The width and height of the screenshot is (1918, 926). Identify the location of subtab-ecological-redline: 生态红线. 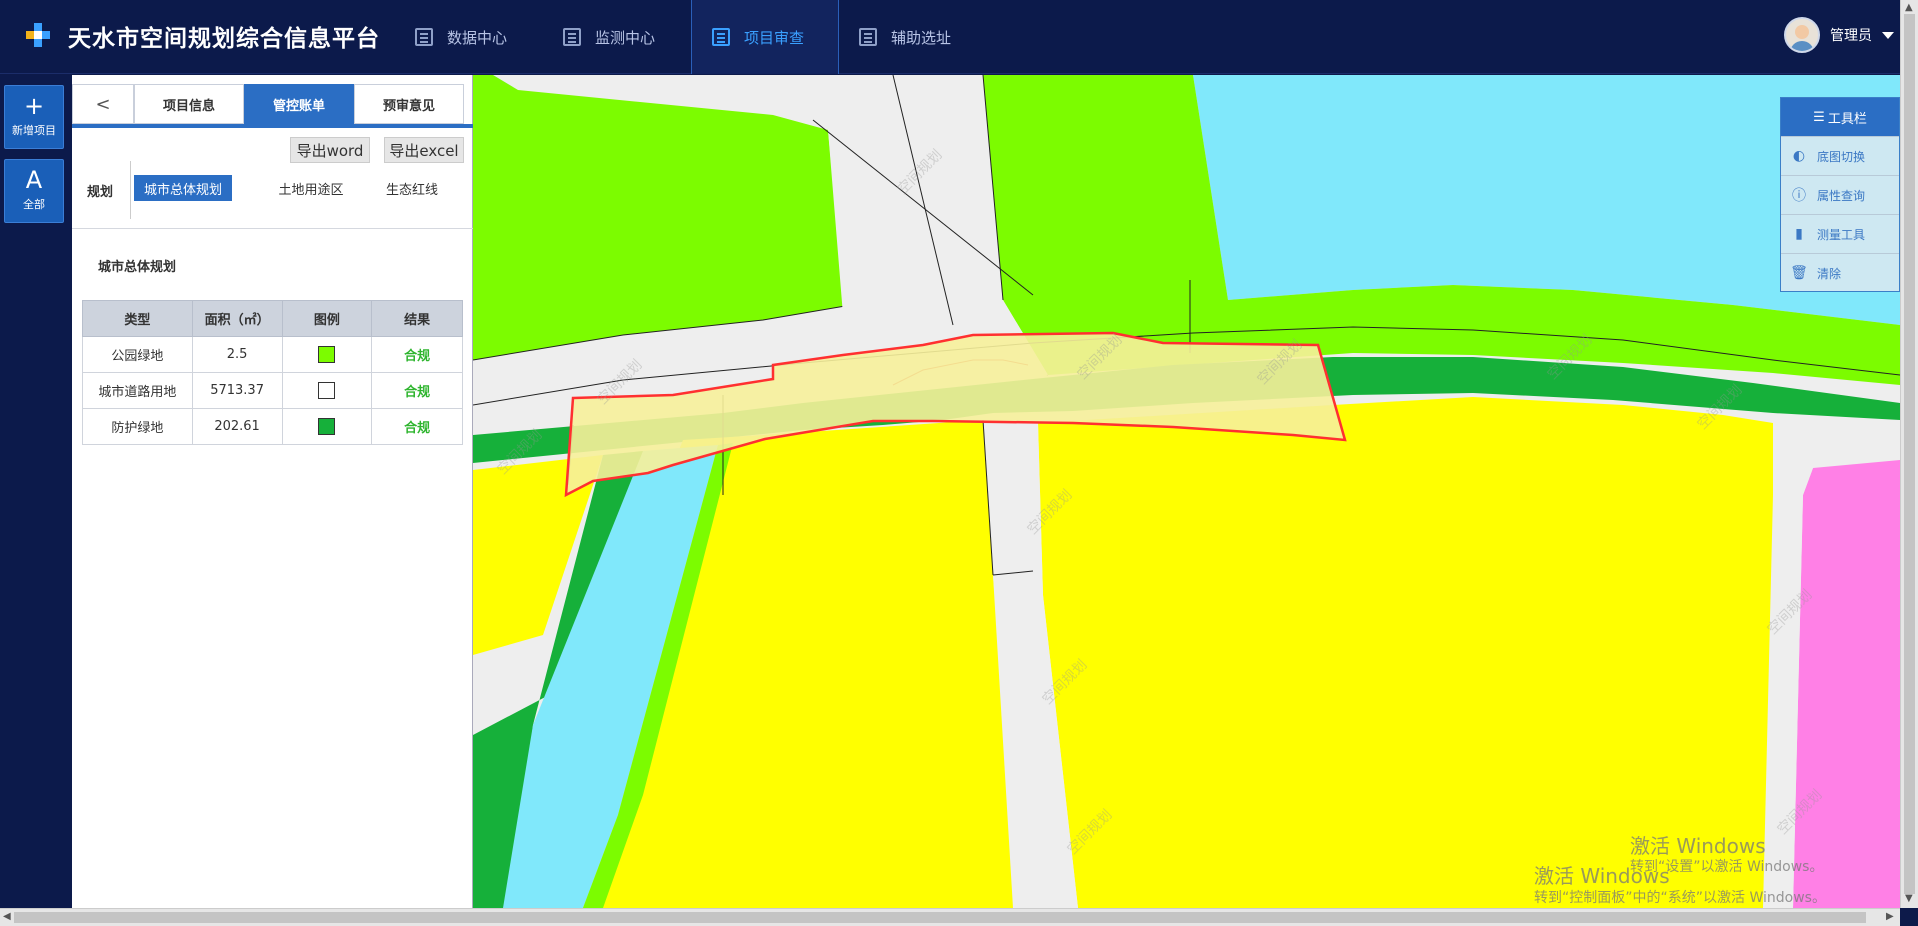
(412, 188).